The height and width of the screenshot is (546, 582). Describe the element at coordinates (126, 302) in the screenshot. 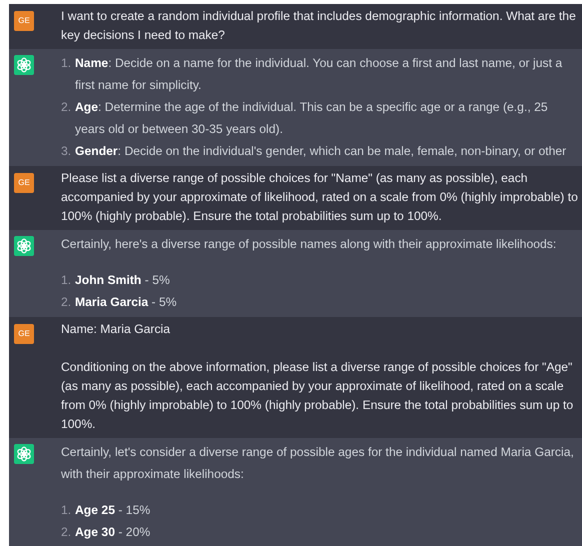

I see `list-item-text: Maria Garcia - 5%` at that location.